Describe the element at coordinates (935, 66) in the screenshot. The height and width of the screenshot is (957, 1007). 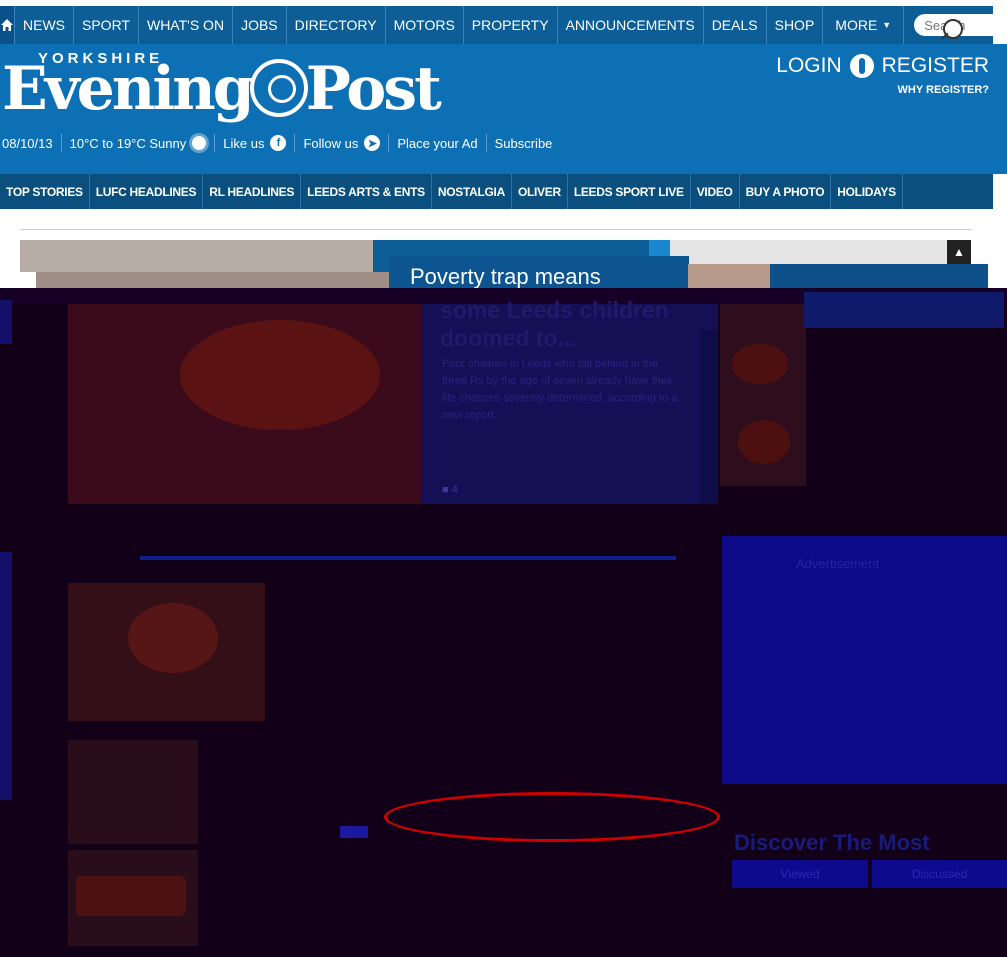
I see `register-link: REGISTER` at that location.